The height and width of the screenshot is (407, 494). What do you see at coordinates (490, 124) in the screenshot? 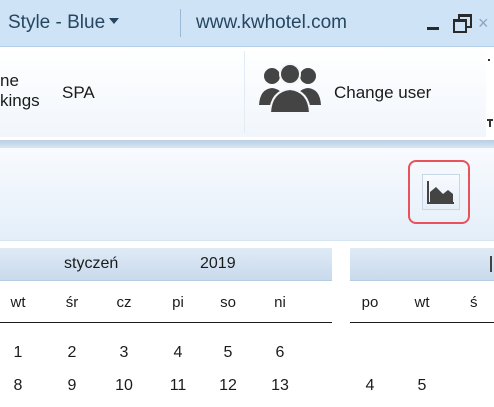
I see `ribbon-scroll-bottom-tail` at bounding box center [490, 124].